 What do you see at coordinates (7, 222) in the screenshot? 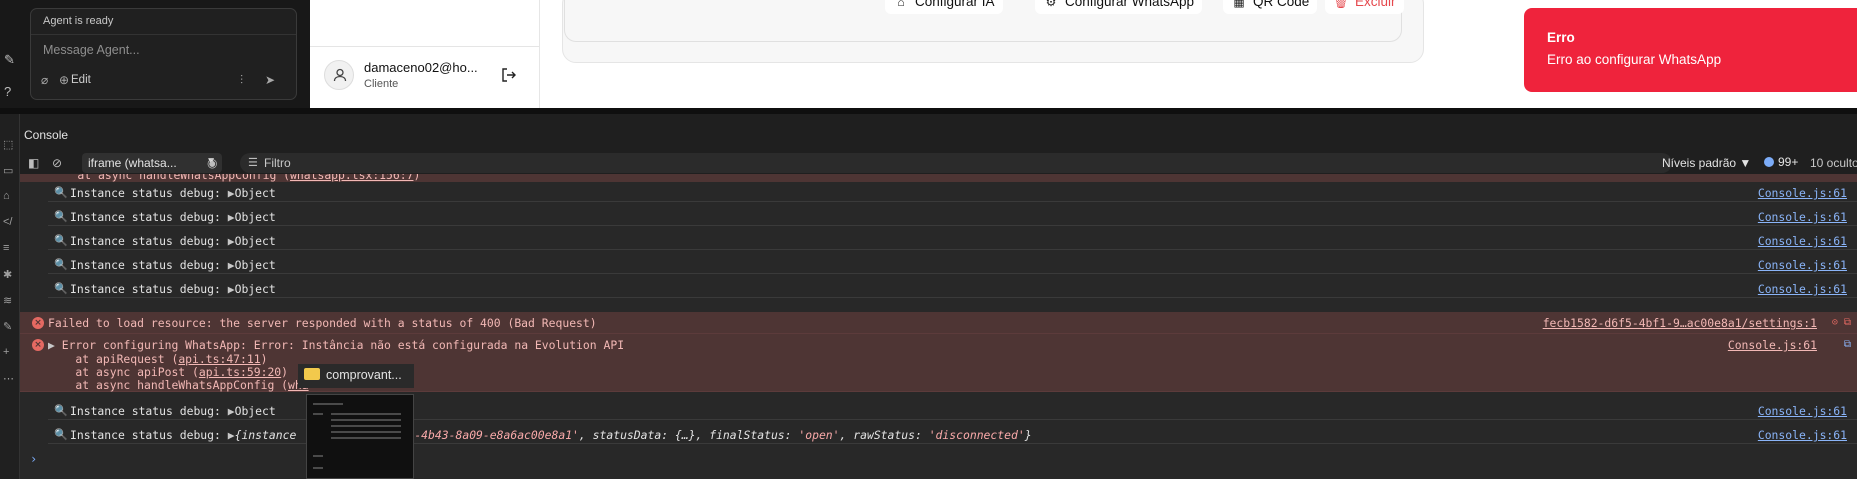
I see `code-icon: </` at bounding box center [7, 222].